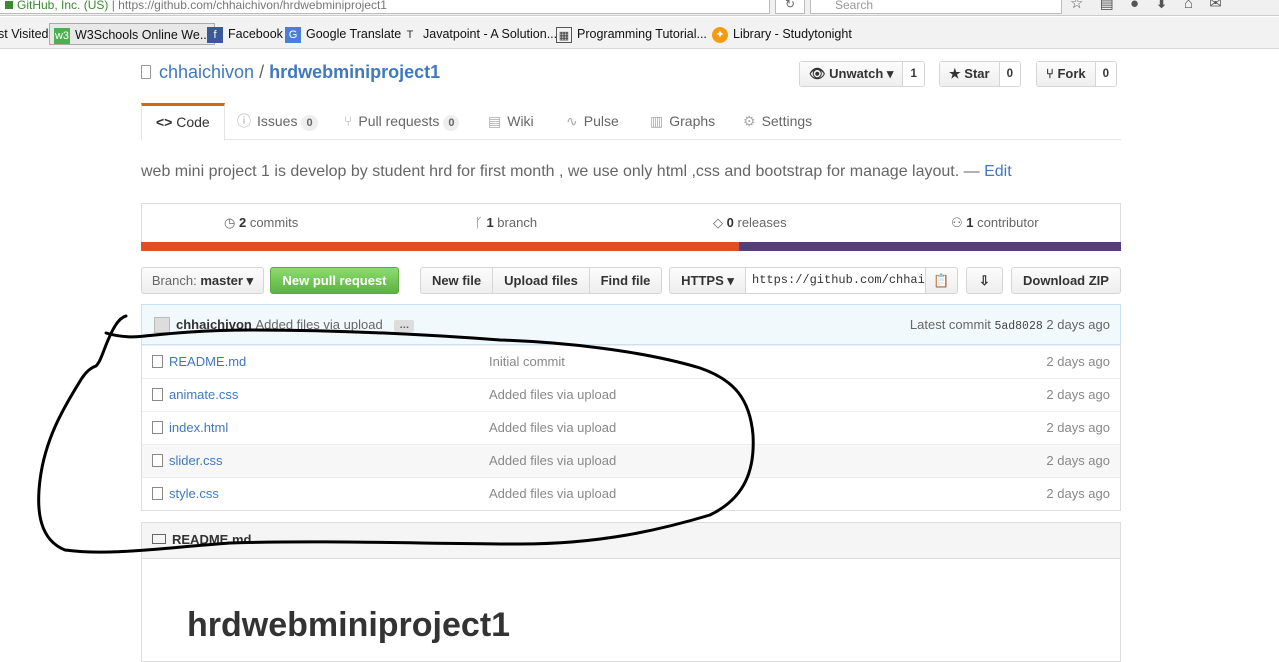 Image resolution: width=1279 pixels, height=662 pixels. I want to click on avatar, so click(162, 325).